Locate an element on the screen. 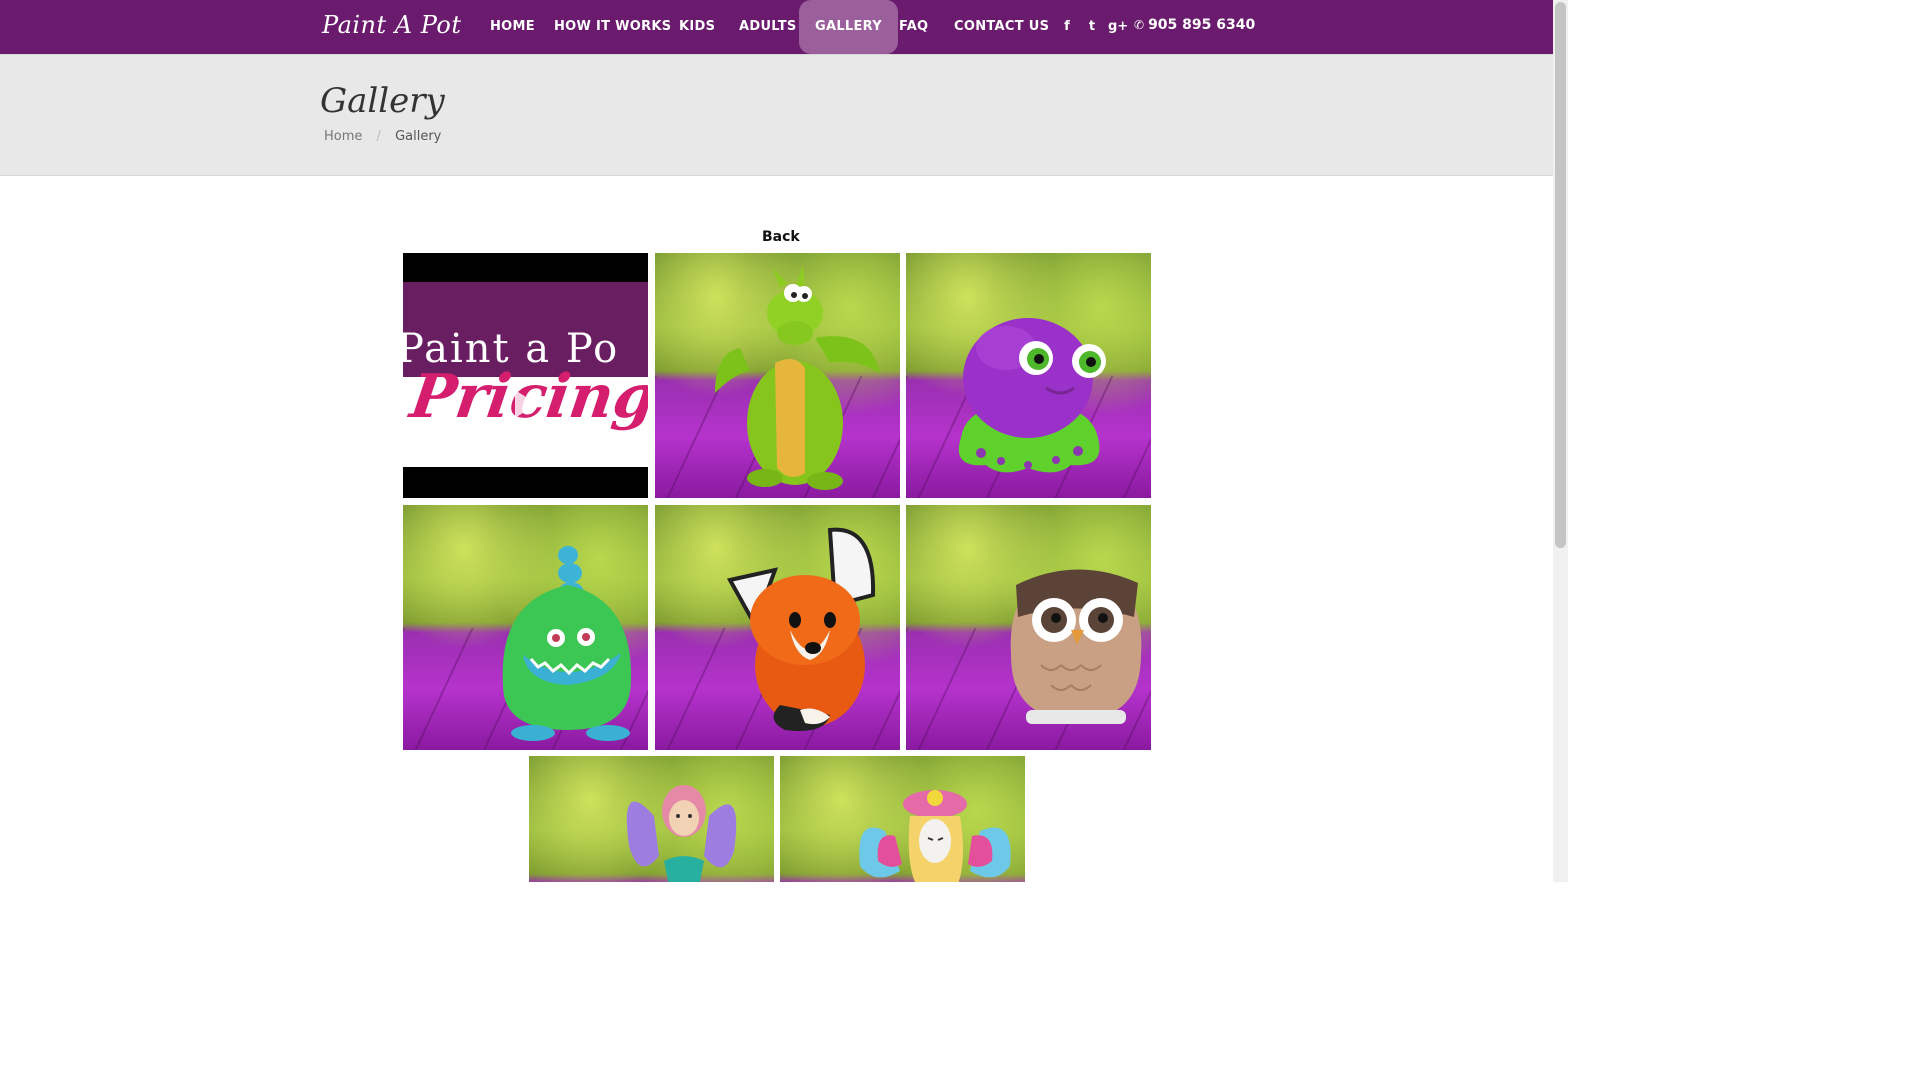 The height and width of the screenshot is (1080, 1920). nav-contact-us: CONTACT US is located at coordinates (1001, 27).